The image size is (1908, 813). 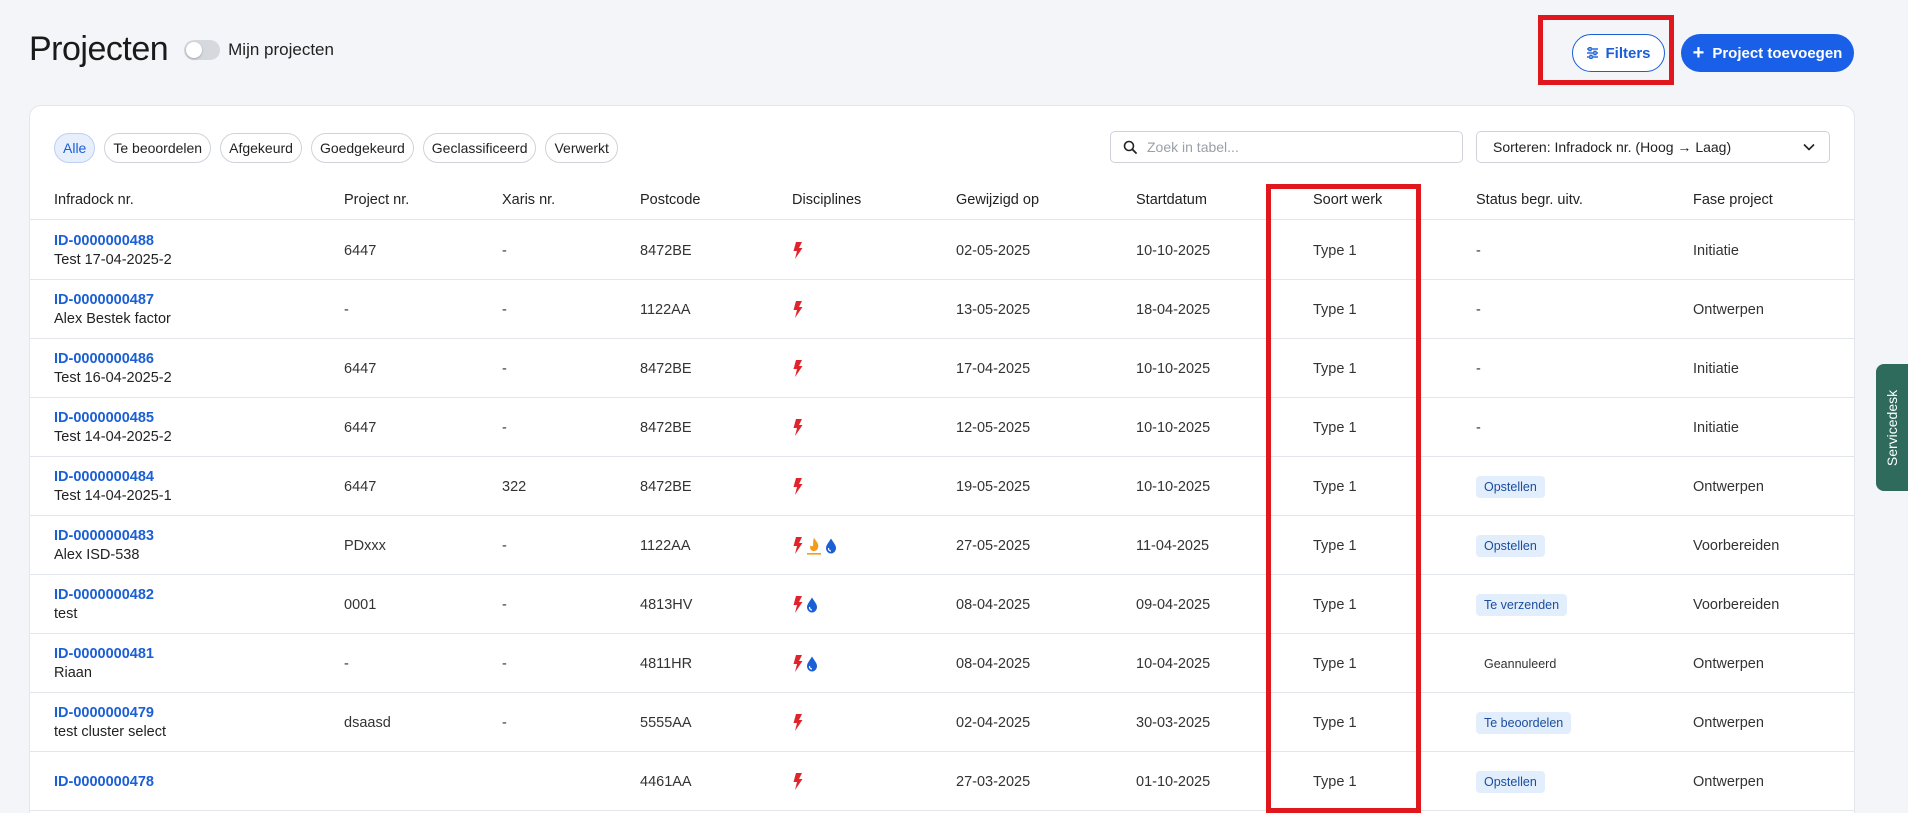 I want to click on infradock-link: ID-0000000486, so click(x=104, y=359).